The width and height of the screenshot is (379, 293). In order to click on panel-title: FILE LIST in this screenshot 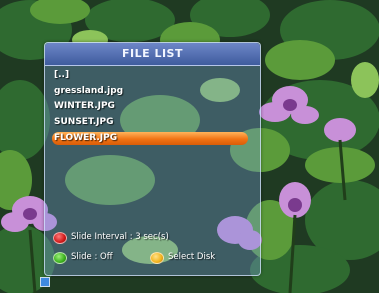, I will do `click(152, 54)`.